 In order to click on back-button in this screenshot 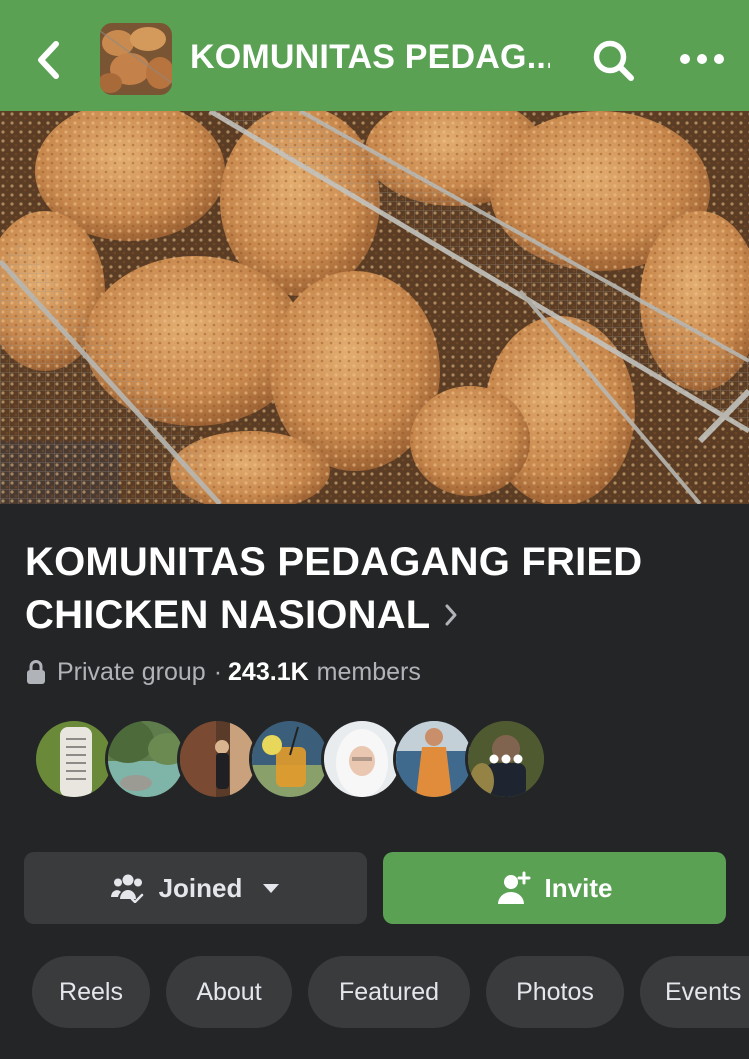, I will do `click(48, 60)`.